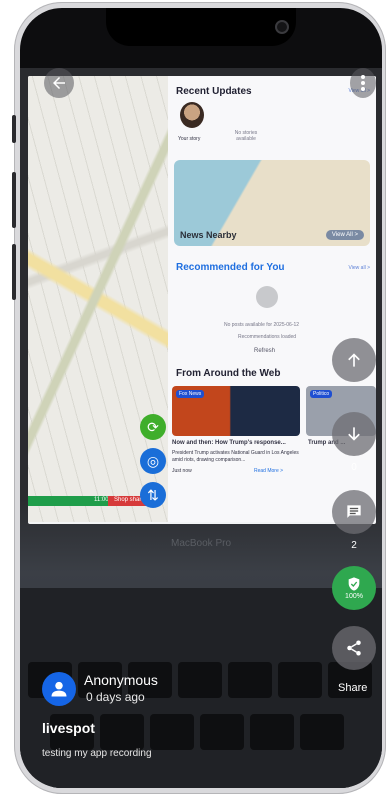  Describe the element at coordinates (344, 235) in the screenshot. I see `news-nearby-view-all: View All >` at that location.